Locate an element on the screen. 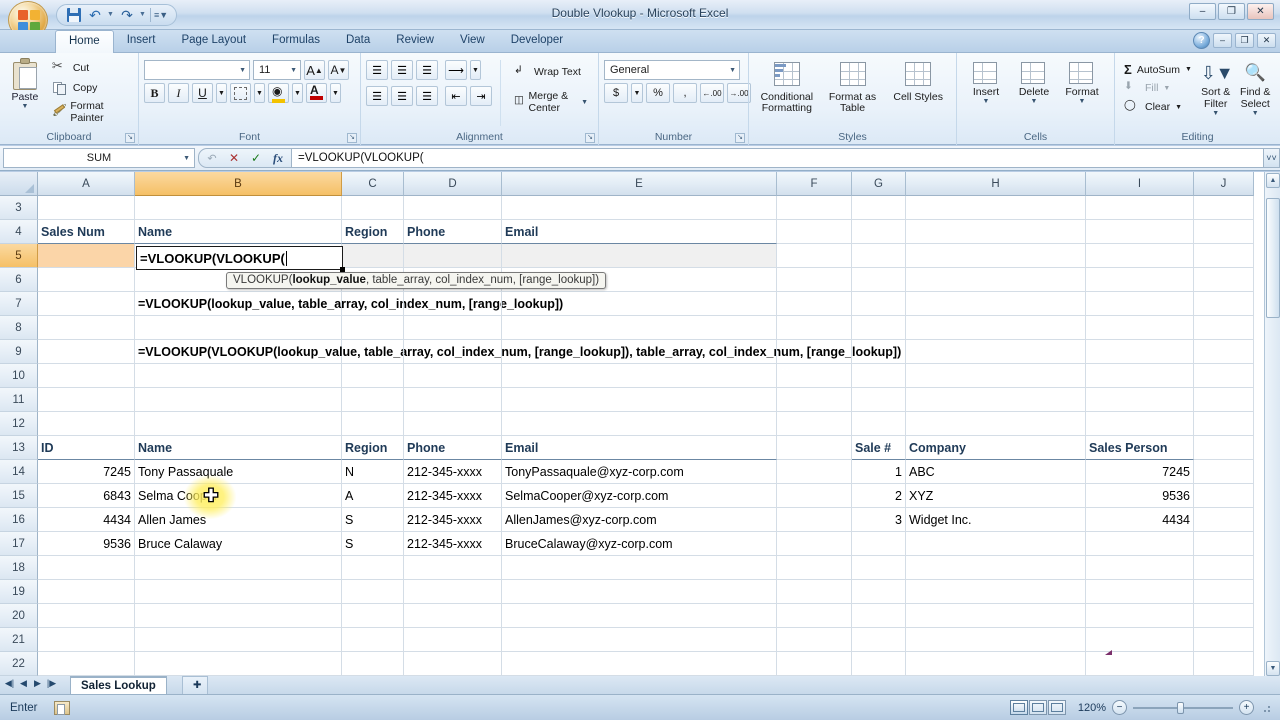 The image size is (1280, 720). cell-E21 is located at coordinates (639, 640).